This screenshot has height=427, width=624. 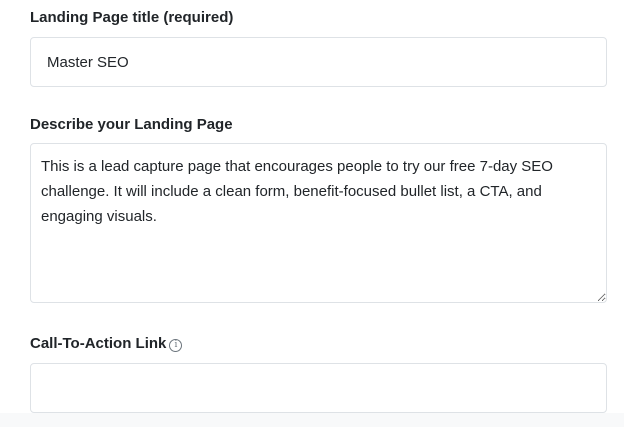 I want to click on landing-page-description-label: Describe your Landing Page, so click(x=131, y=124).